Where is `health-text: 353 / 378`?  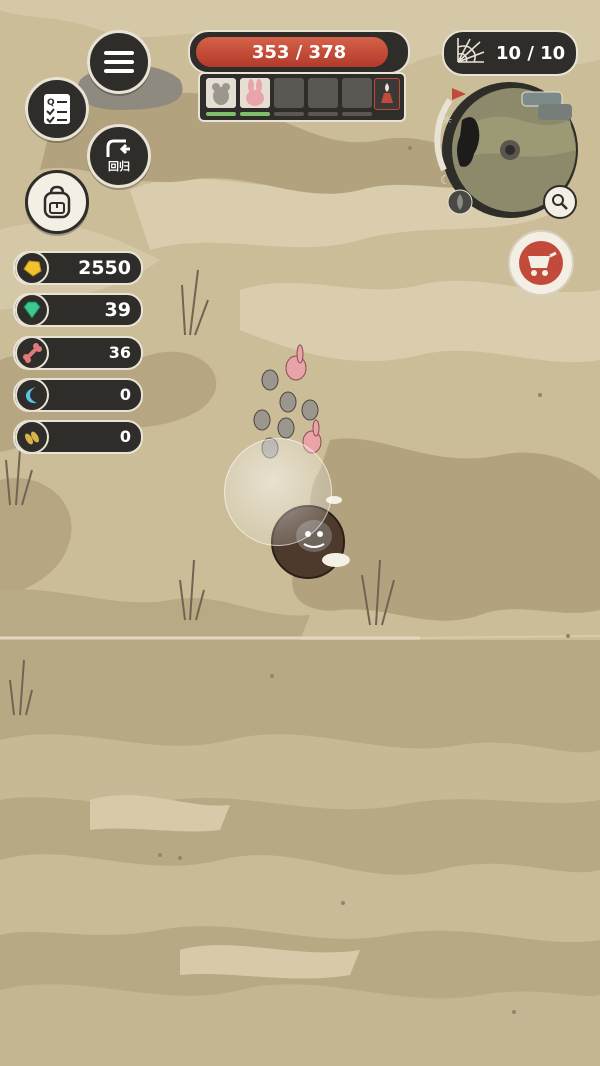
health-text: 353 / 378 is located at coordinates (299, 52).